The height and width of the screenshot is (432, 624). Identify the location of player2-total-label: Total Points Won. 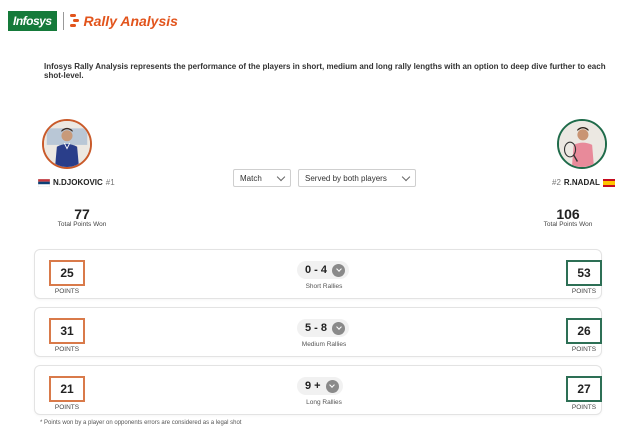
(568, 224).